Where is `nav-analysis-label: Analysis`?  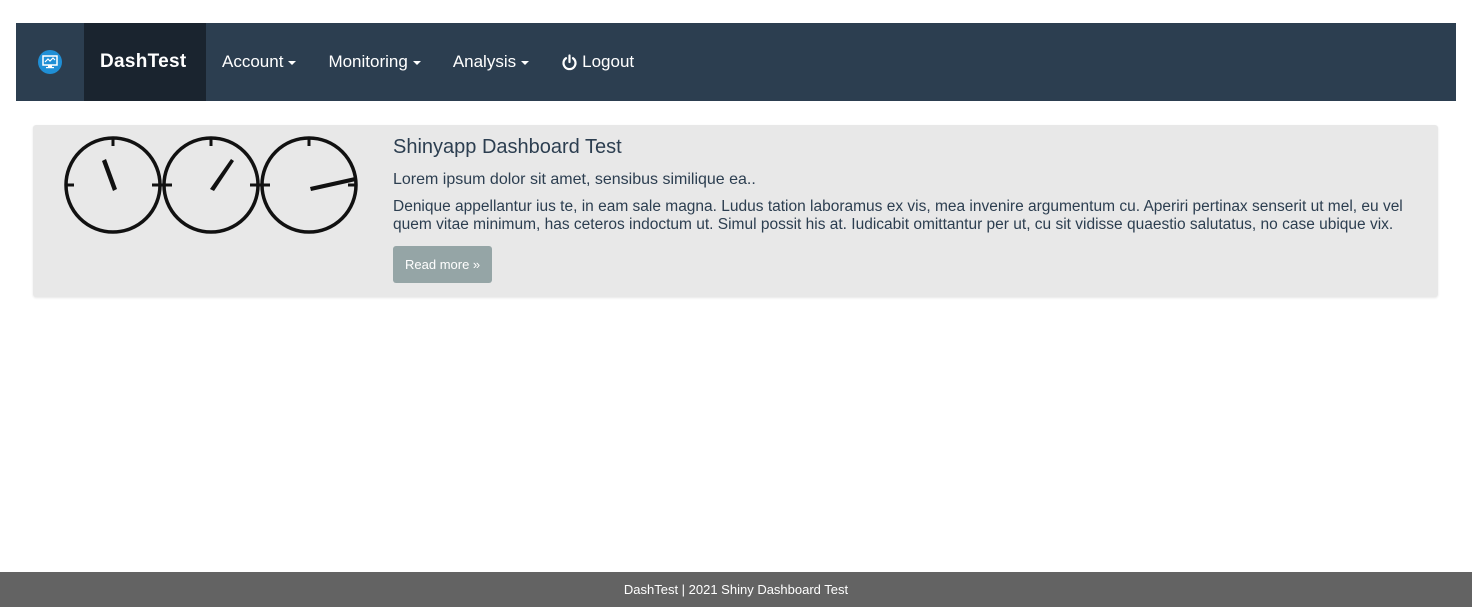 nav-analysis-label: Analysis is located at coordinates (484, 61).